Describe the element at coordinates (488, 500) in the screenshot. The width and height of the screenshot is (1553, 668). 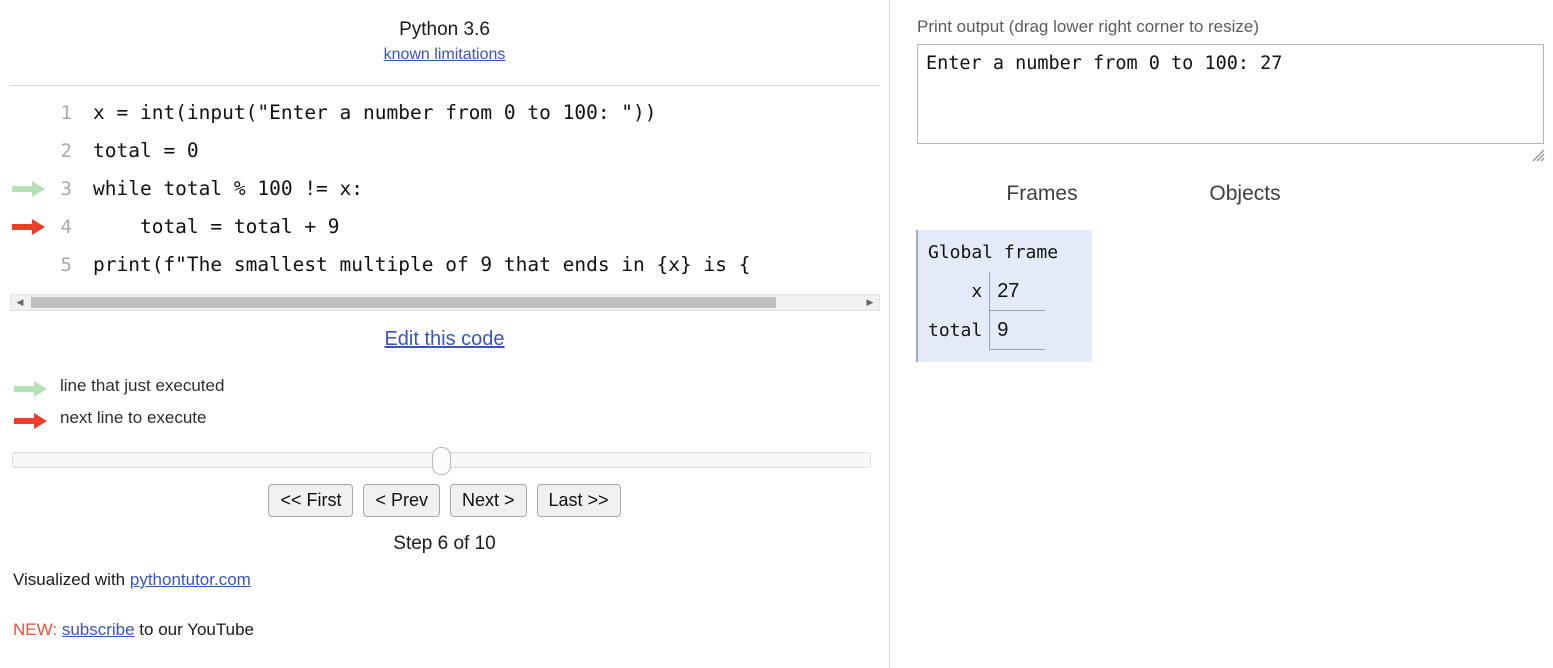
I see `next-step-button: Next >` at that location.